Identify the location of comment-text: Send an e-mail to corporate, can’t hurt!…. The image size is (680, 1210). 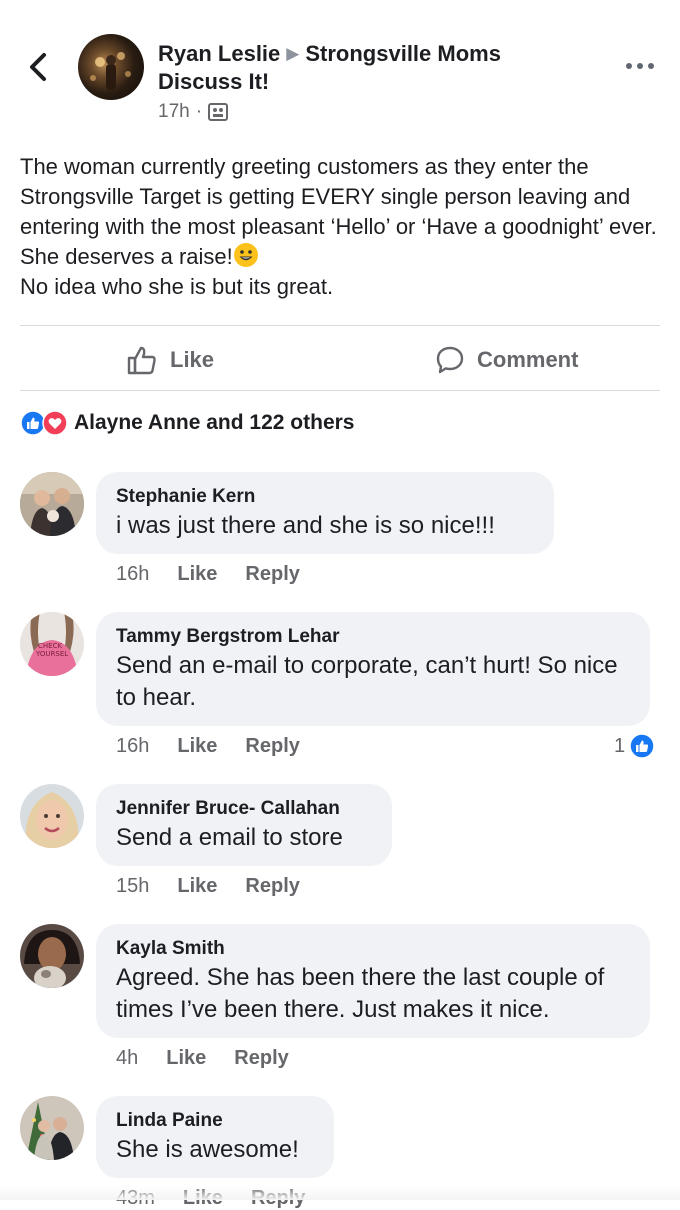
(367, 681).